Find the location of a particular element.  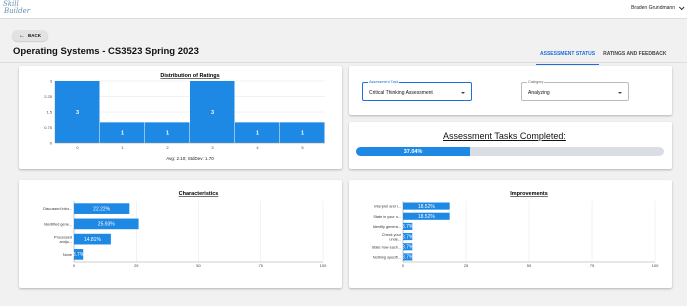

y-tick-label: 2.25 is located at coordinates (48, 96).